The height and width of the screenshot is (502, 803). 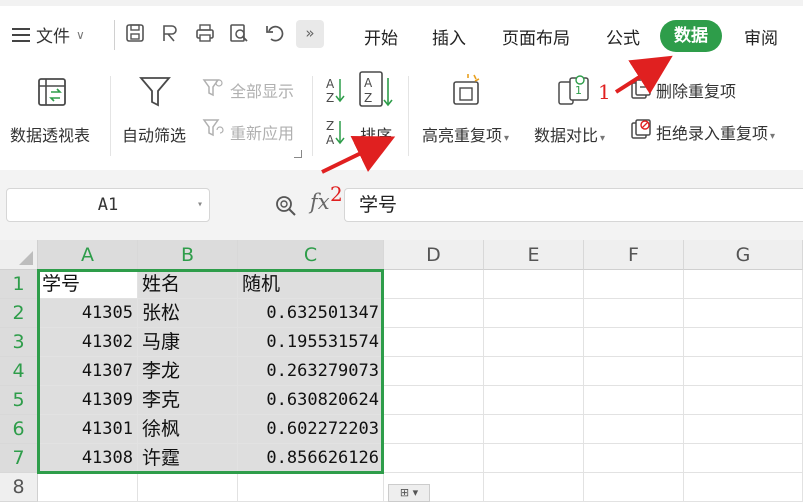 What do you see at coordinates (641, 89) in the screenshot?
I see `delete-duplicates-icon` at bounding box center [641, 89].